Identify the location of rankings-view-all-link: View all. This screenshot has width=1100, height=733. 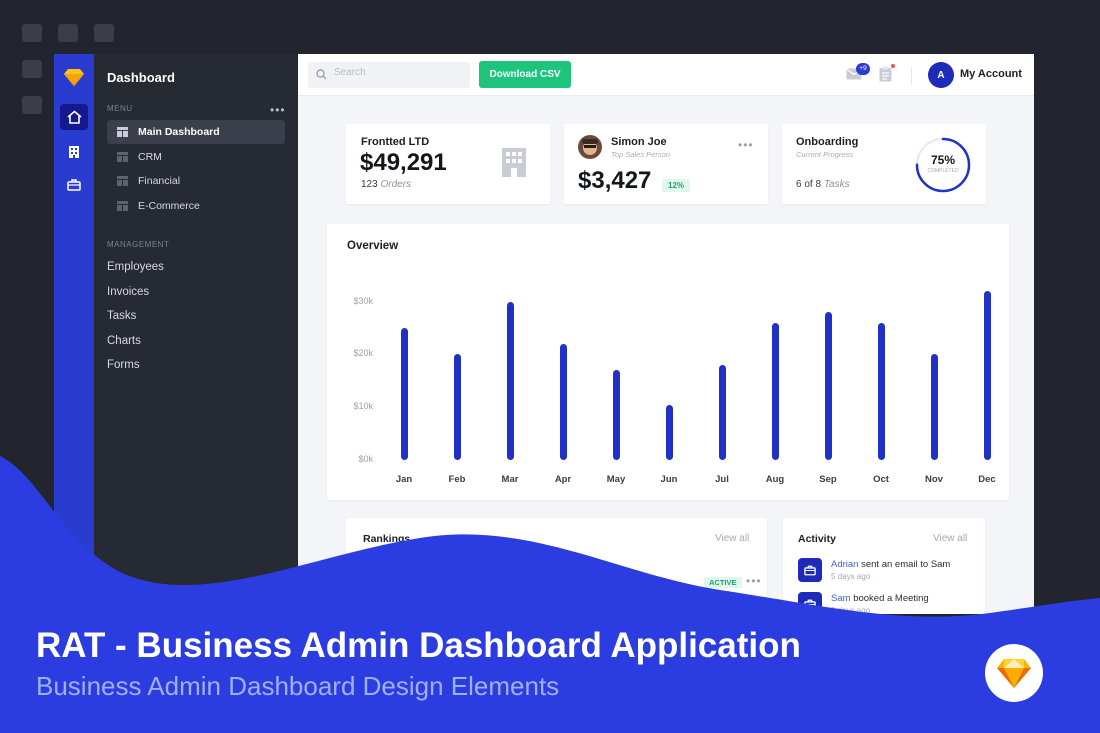
(732, 538).